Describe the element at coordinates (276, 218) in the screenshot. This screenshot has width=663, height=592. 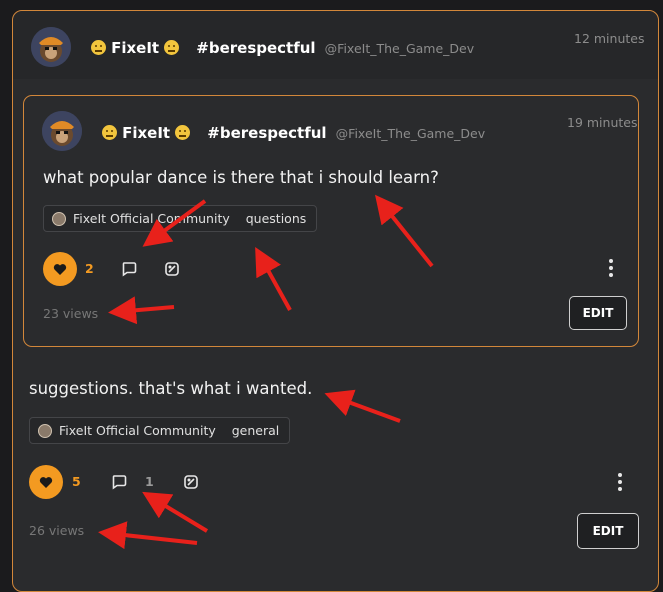
I see `category-name: questions` at that location.